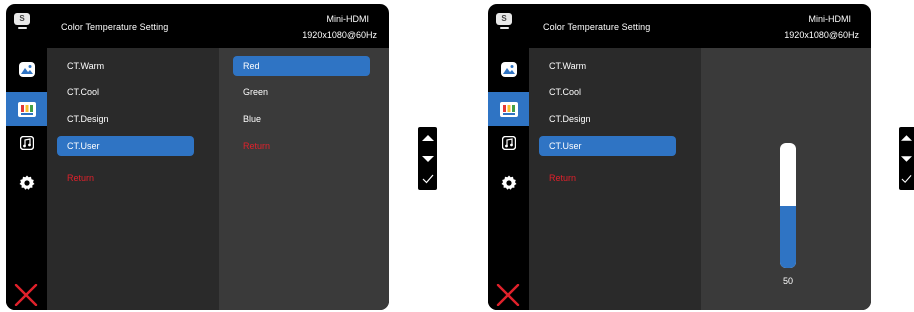  Describe the element at coordinates (787, 281) in the screenshot. I see `slider-value: 50` at that location.